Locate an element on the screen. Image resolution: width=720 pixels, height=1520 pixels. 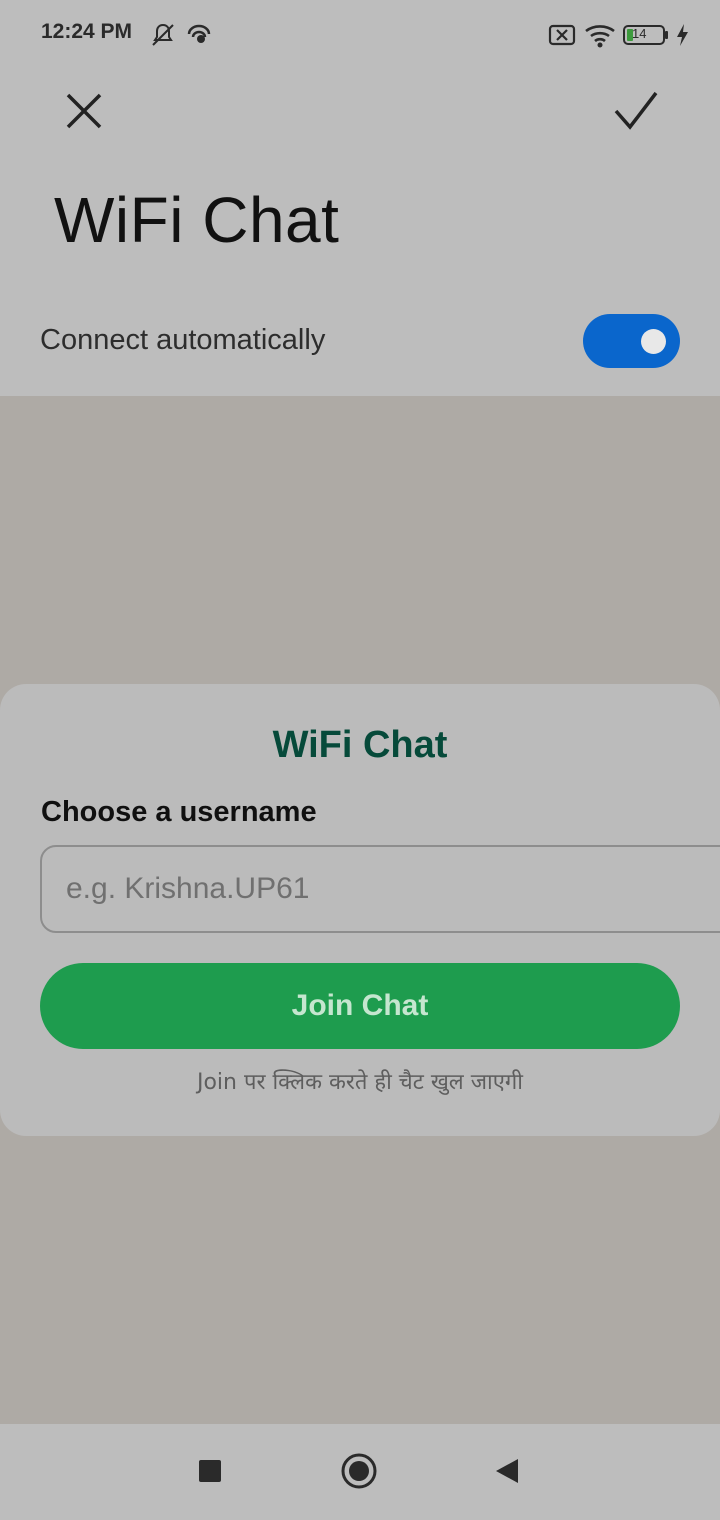
back-button is located at coordinates (507, 1473).